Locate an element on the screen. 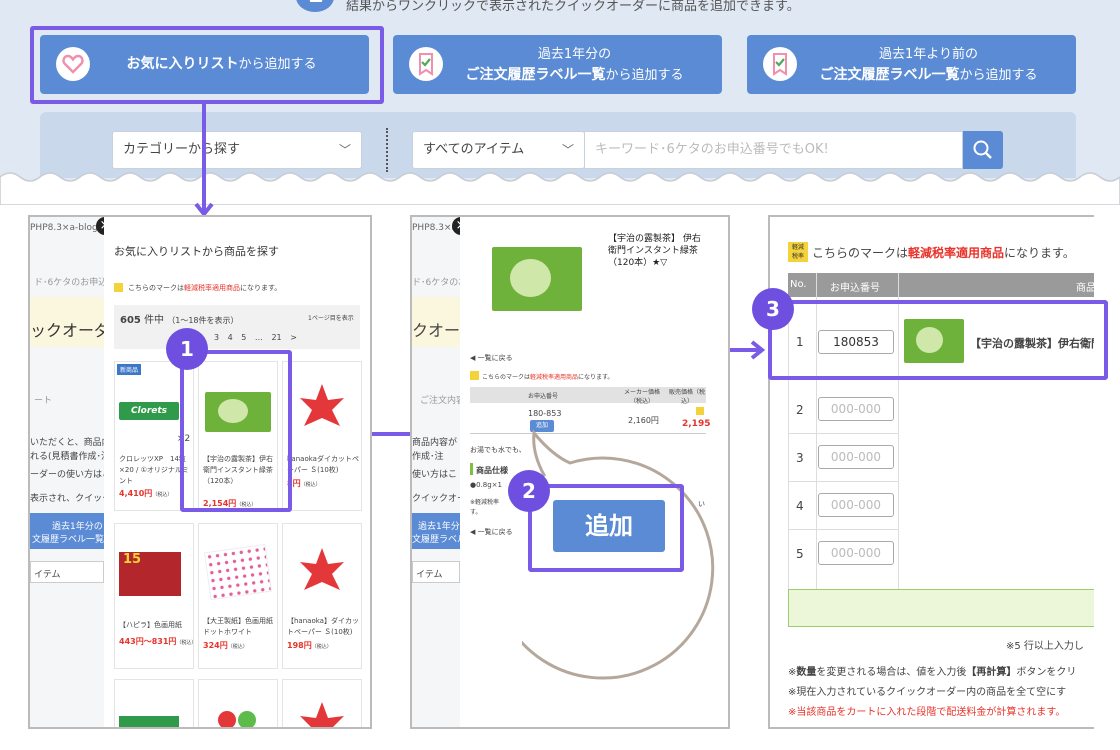  th-sale: 販売価格（税込） is located at coordinates (686, 397).